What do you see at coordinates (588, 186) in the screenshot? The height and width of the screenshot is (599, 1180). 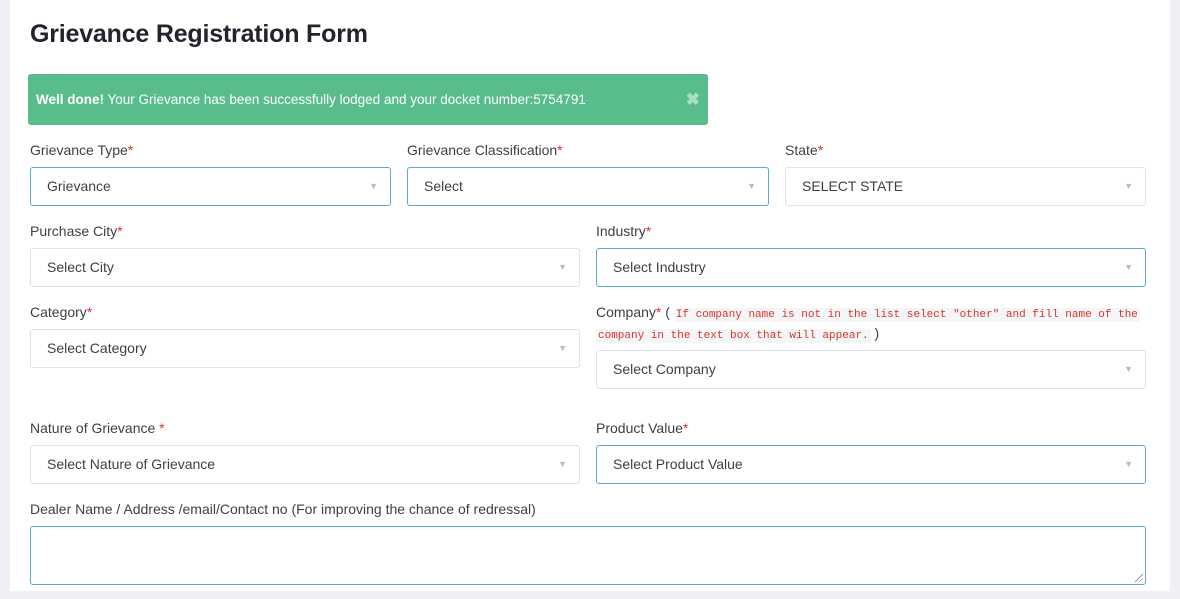 I see `grievance-classification-select: Select ▼` at bounding box center [588, 186].